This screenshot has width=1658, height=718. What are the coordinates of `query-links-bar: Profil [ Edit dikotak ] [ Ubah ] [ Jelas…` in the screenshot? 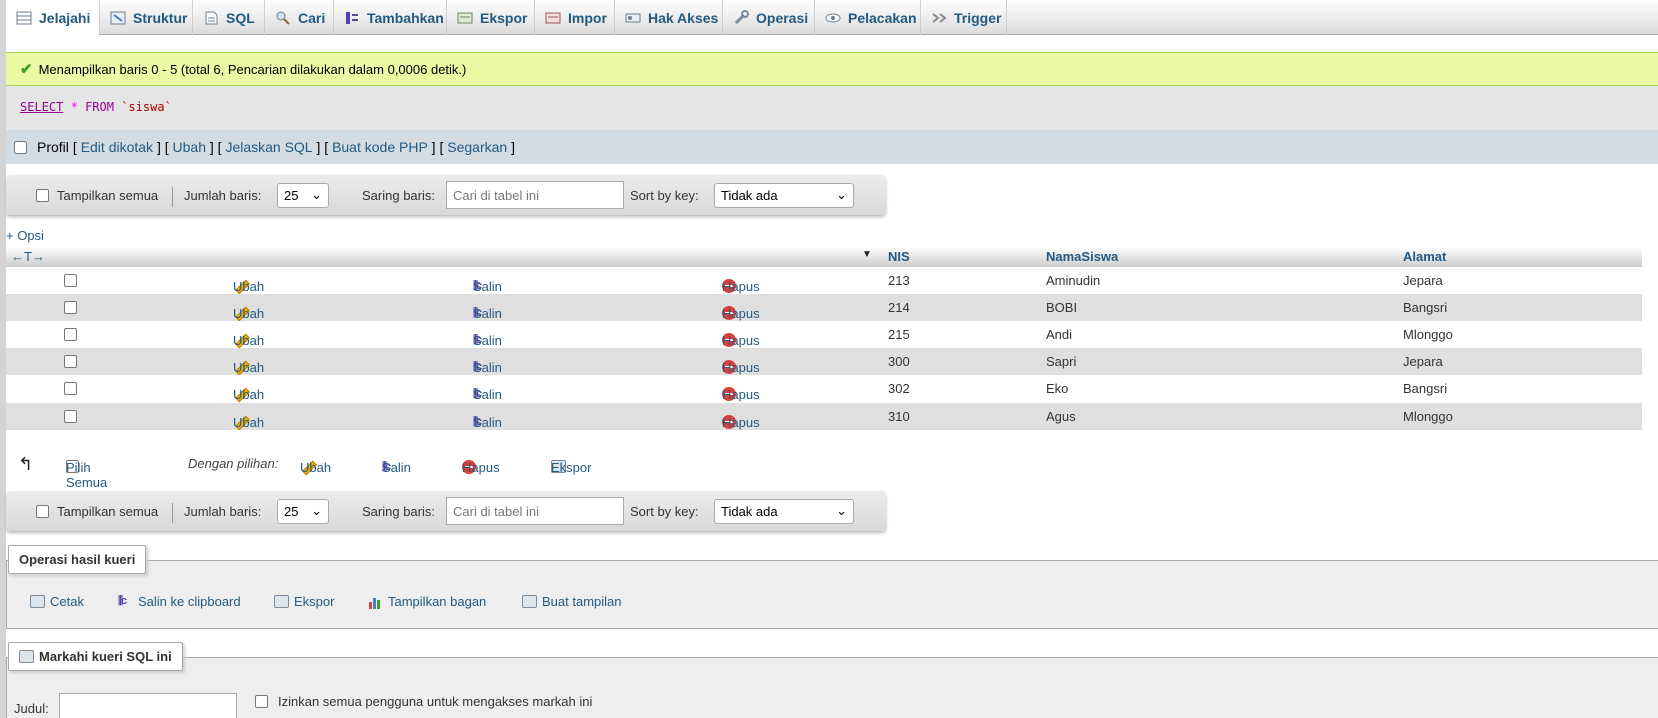 It's located at (832, 147).